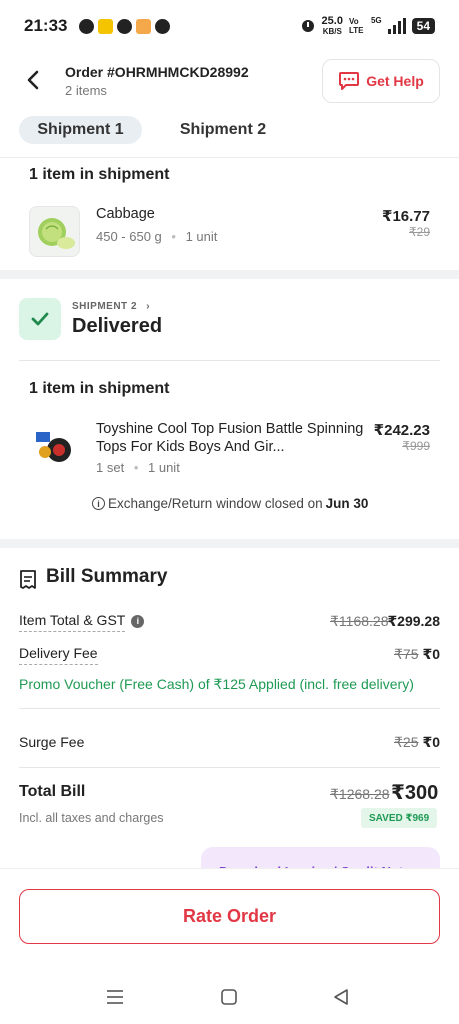 The width and height of the screenshot is (459, 1024). What do you see at coordinates (229, 157) in the screenshot?
I see `tab-divider` at bounding box center [229, 157].